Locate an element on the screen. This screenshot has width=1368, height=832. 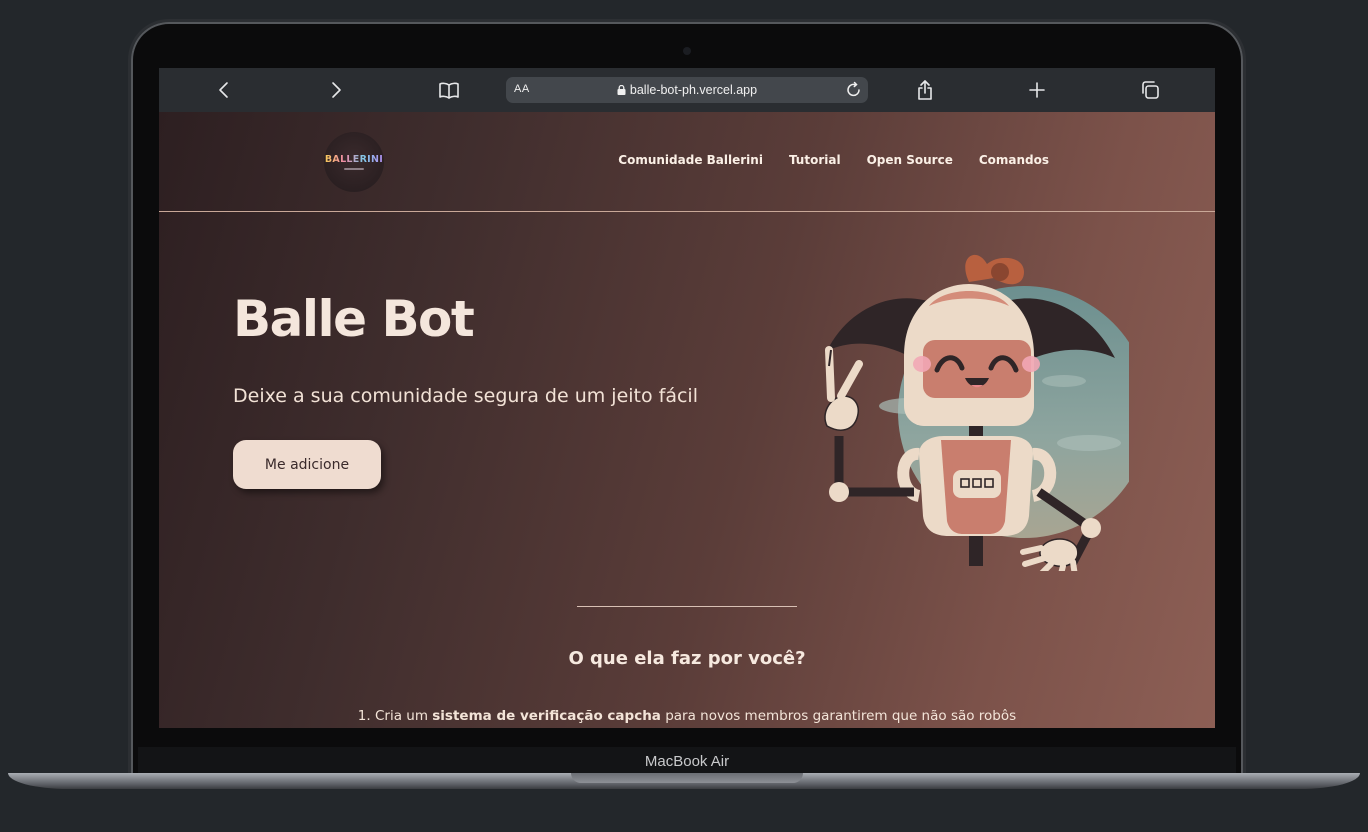
share-button is located at coordinates (925, 90).